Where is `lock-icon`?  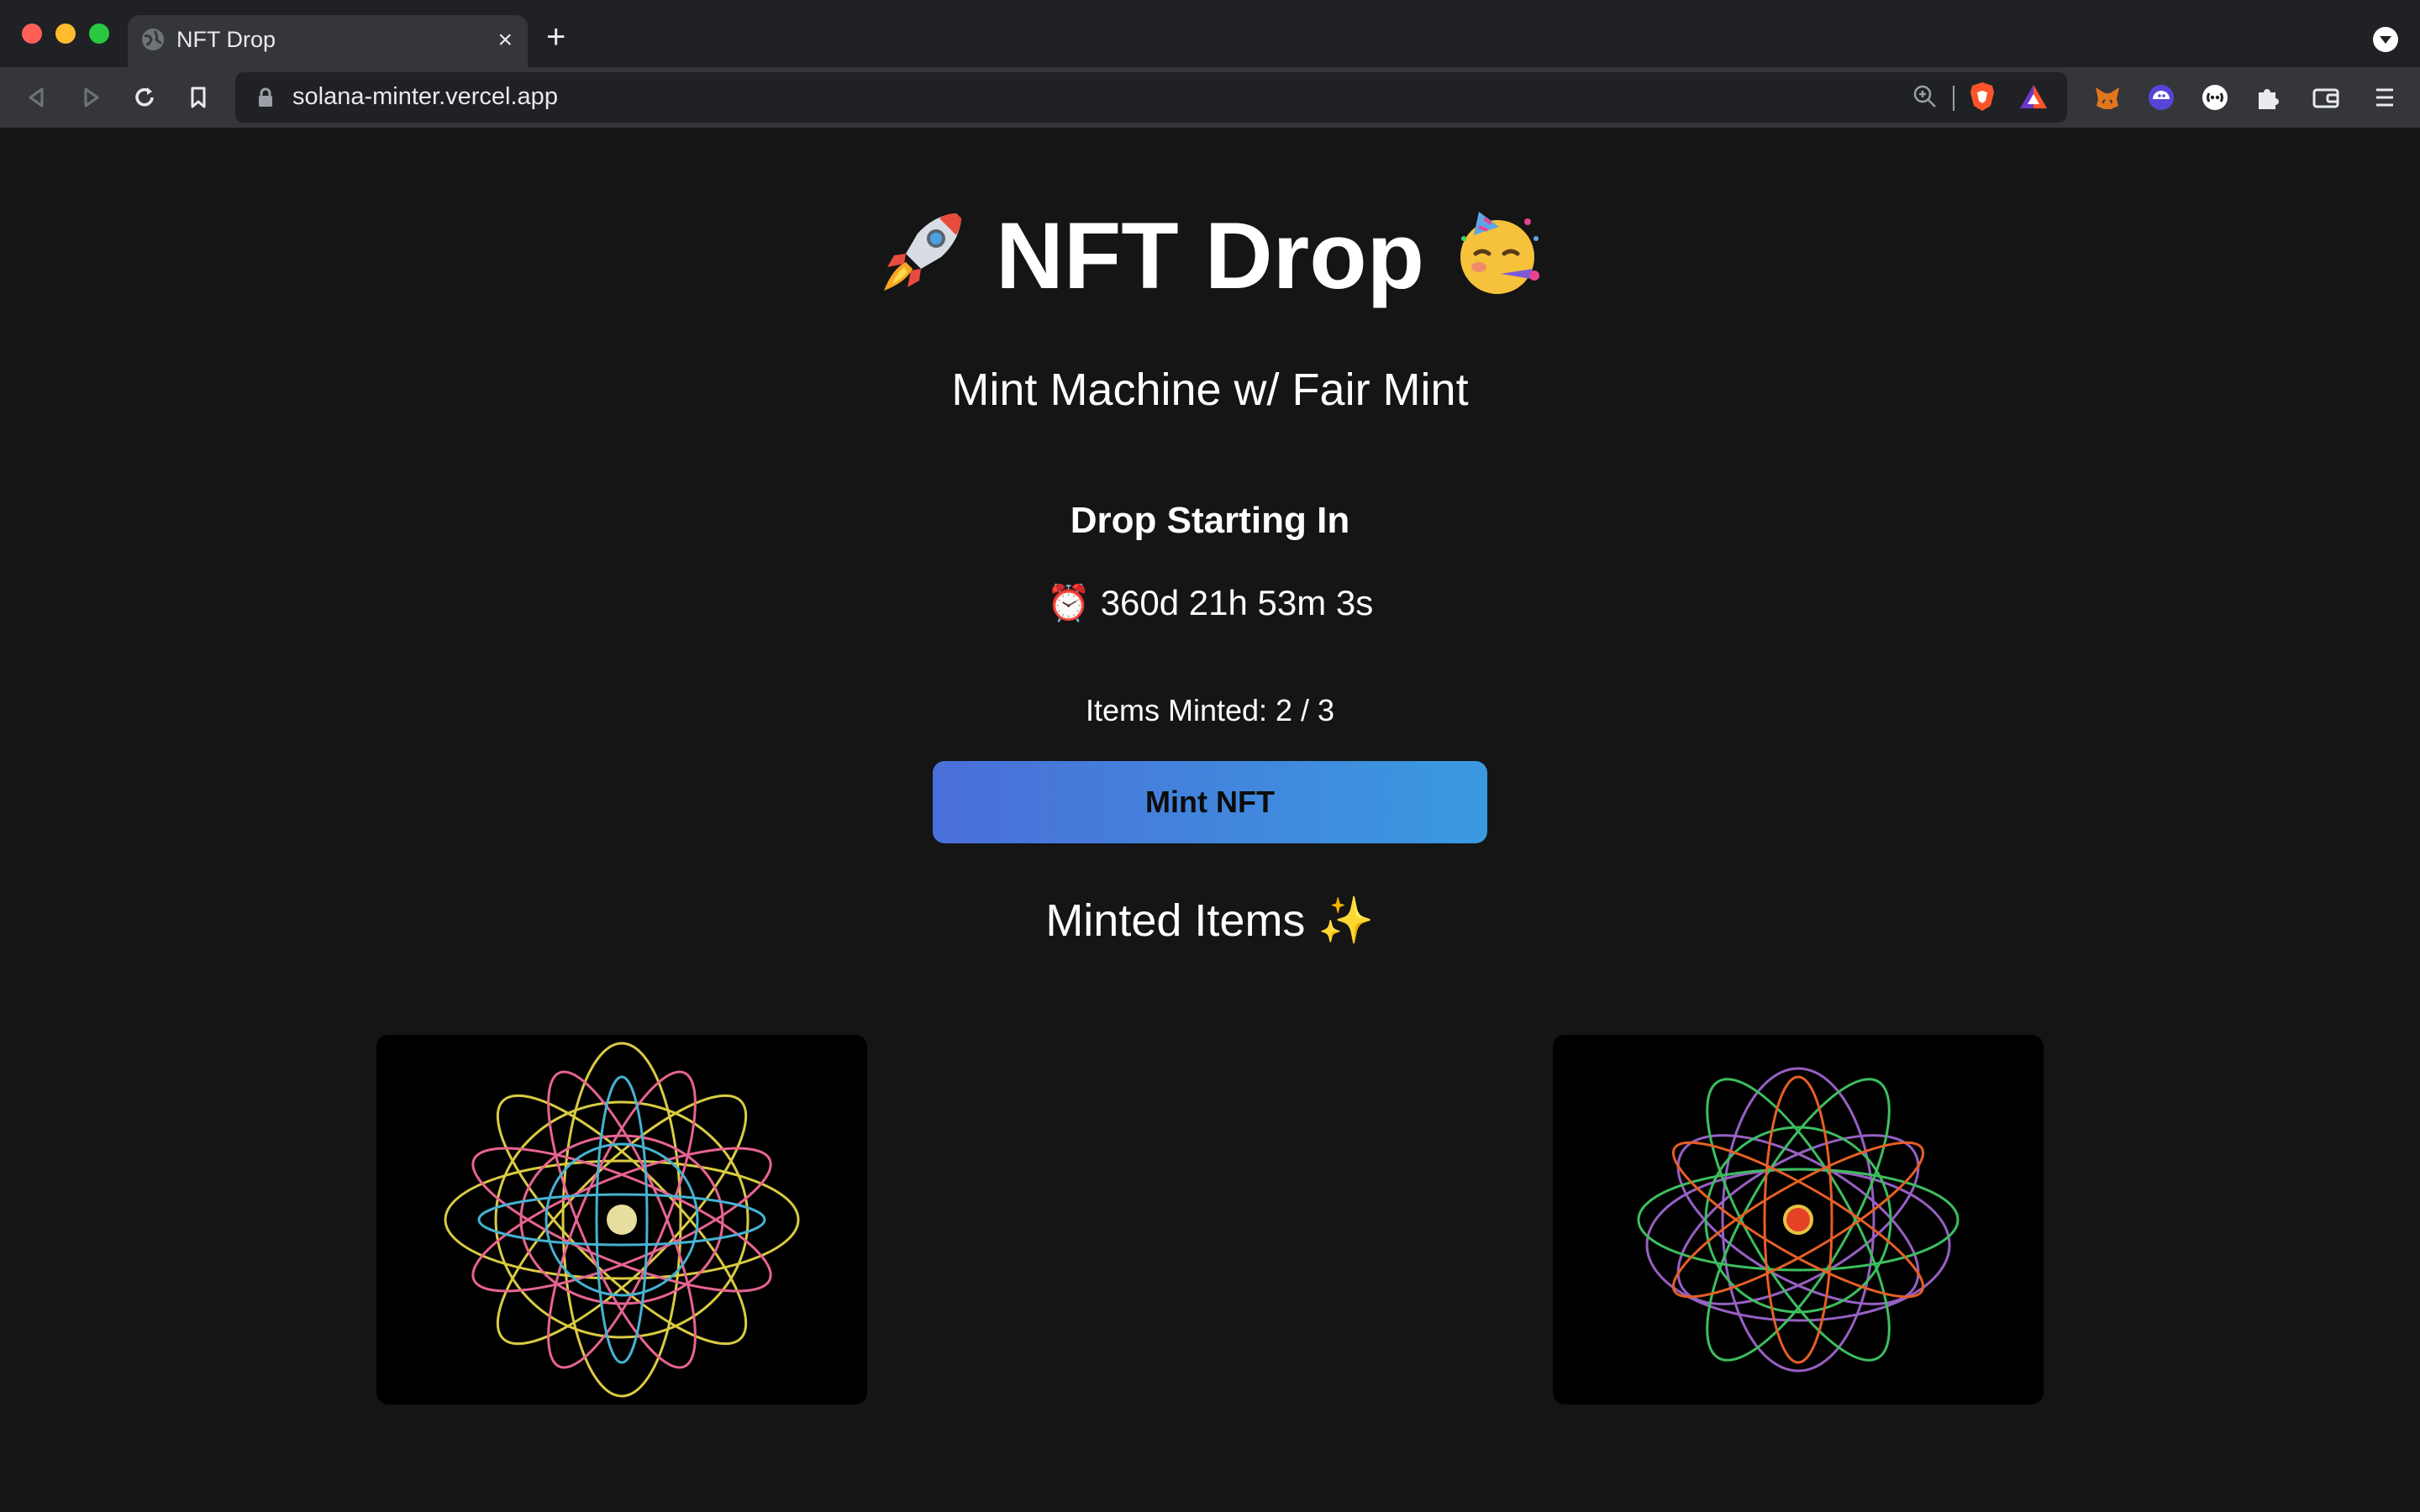
lock-icon is located at coordinates (265, 97).